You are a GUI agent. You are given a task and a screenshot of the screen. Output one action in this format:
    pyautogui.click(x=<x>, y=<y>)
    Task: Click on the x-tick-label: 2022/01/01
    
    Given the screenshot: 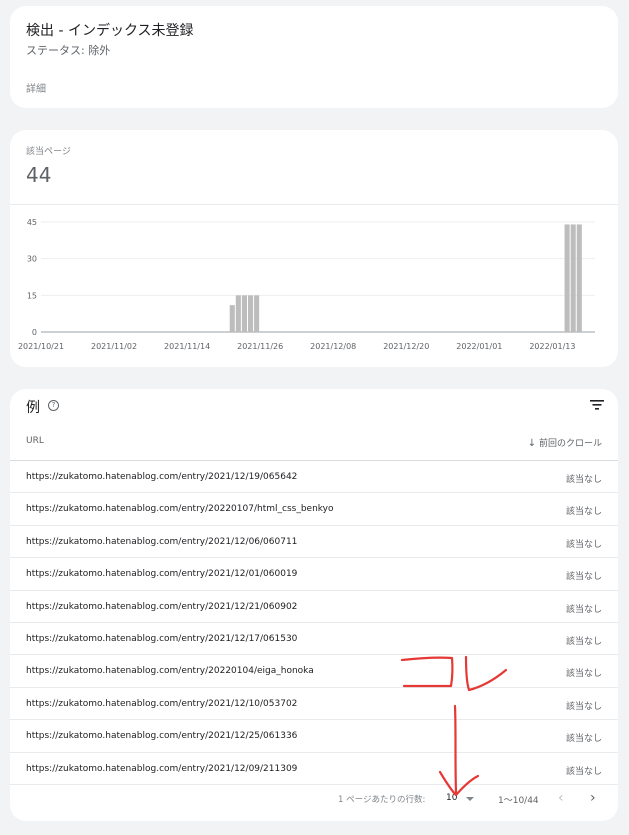 What is the action you would take?
    pyautogui.click(x=479, y=346)
    